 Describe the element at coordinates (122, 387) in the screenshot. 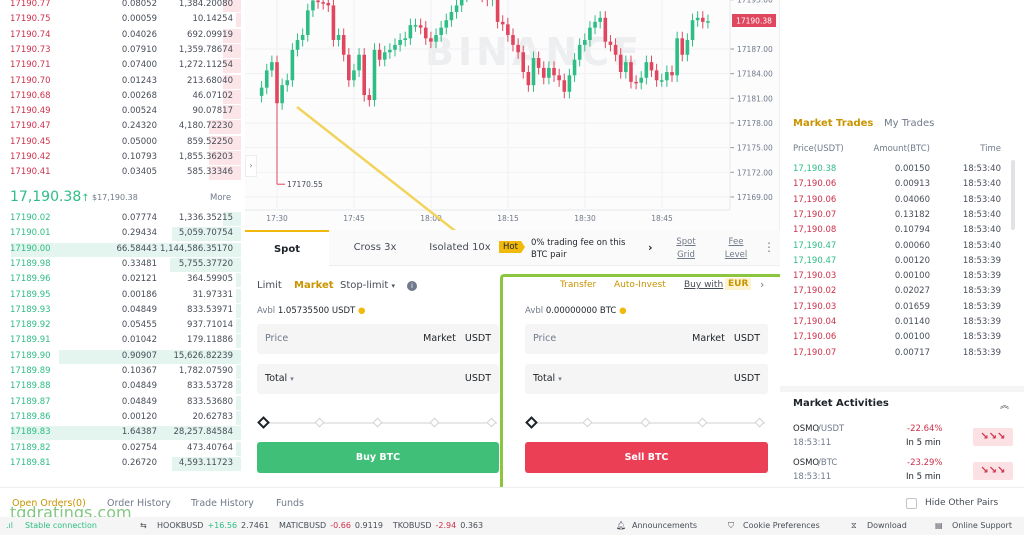

I see `bid-row: 17189.88 0.04849 833.53728` at that location.